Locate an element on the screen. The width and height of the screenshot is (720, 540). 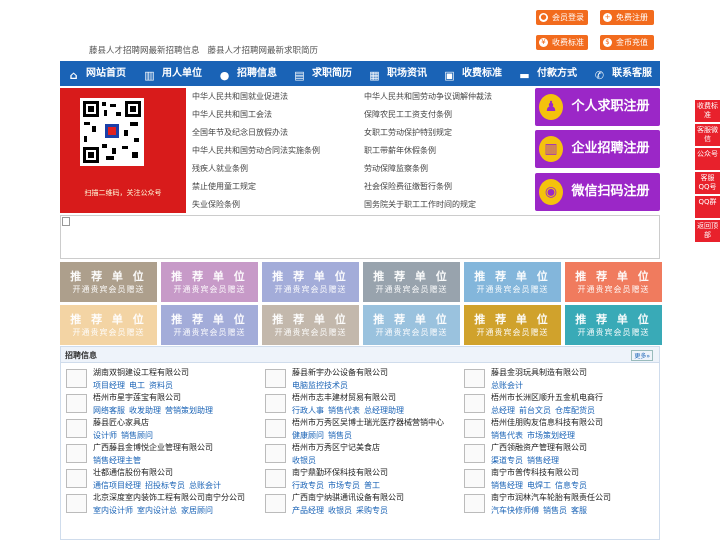
job-listing: 藤县匠心家具店 设计师 销售顾问 is located at coordinates (156, 430).